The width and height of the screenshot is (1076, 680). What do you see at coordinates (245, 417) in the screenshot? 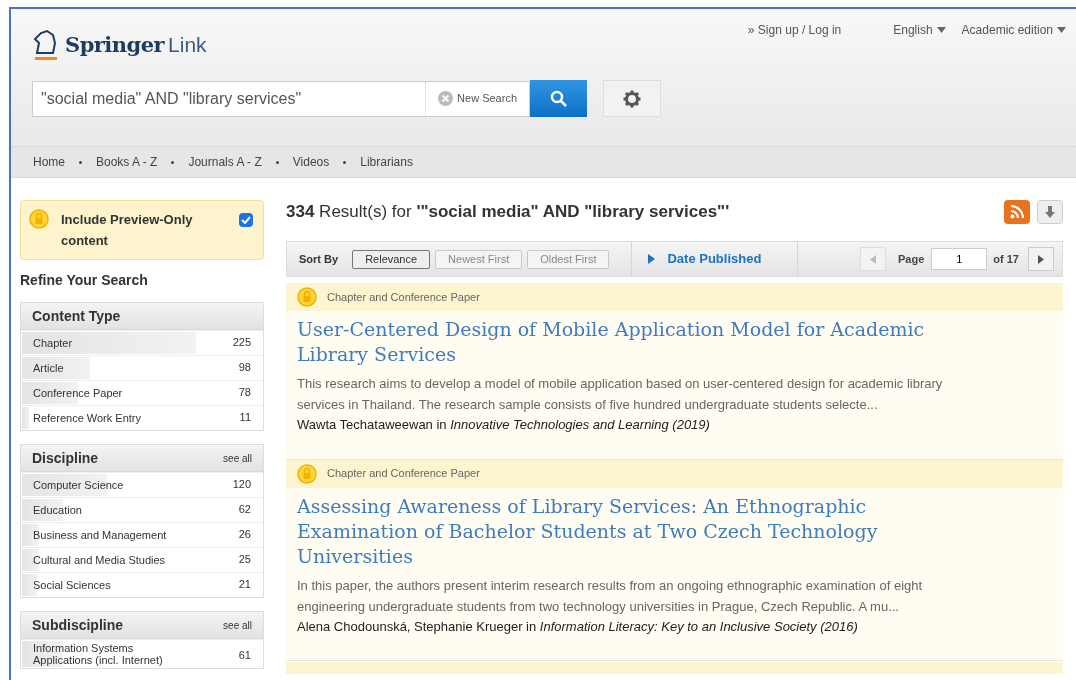
I see `facet-count: 11` at bounding box center [245, 417].